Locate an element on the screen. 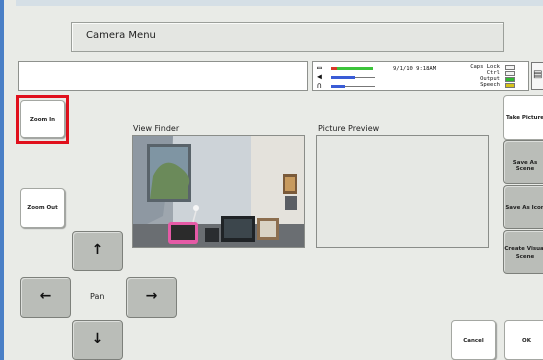 This screenshot has height=360, width=543. window-top-edge is located at coordinates (279, 3).